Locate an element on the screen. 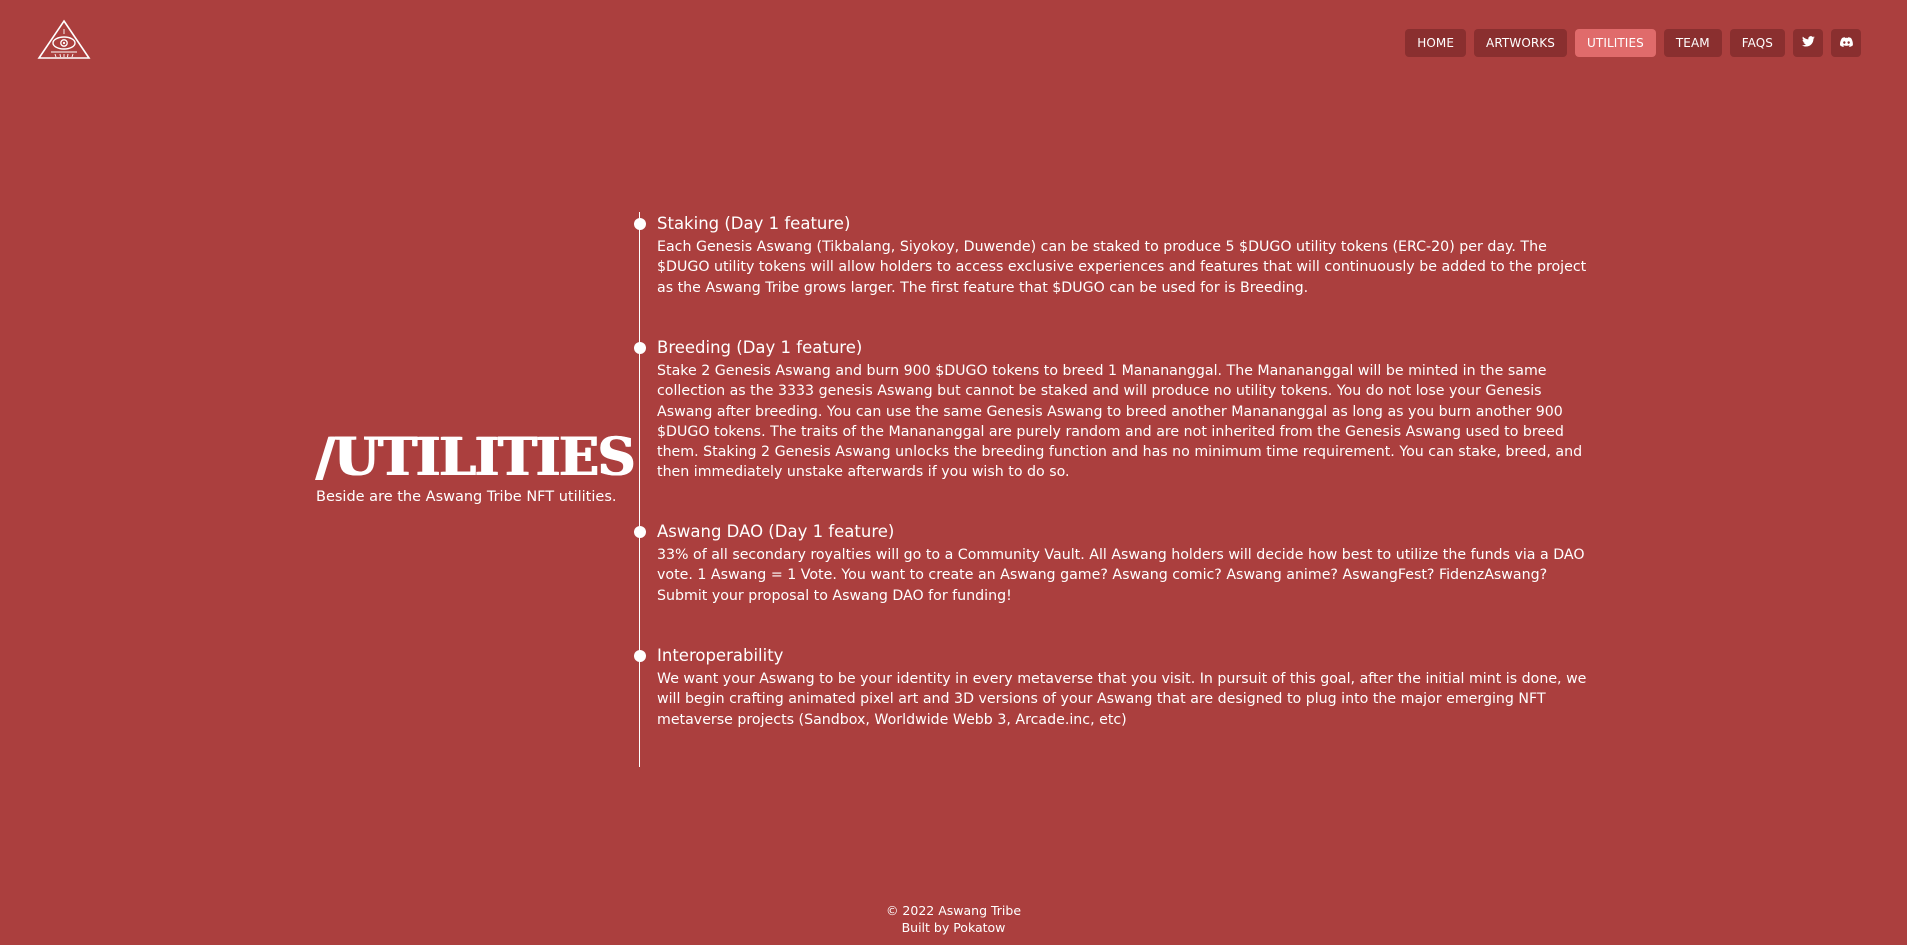 Image resolution: width=1907 pixels, height=945 pixels. nav-utilities-button: UTILITIES is located at coordinates (1615, 43).